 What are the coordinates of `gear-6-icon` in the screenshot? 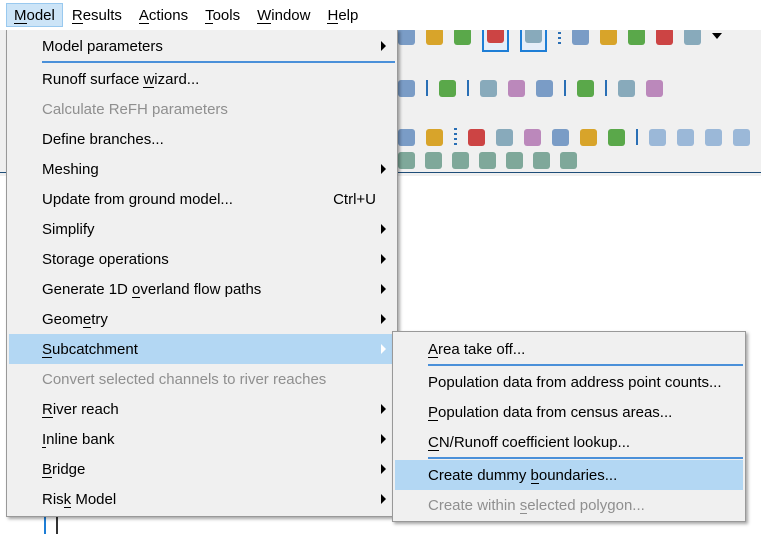 It's located at (460, 160).